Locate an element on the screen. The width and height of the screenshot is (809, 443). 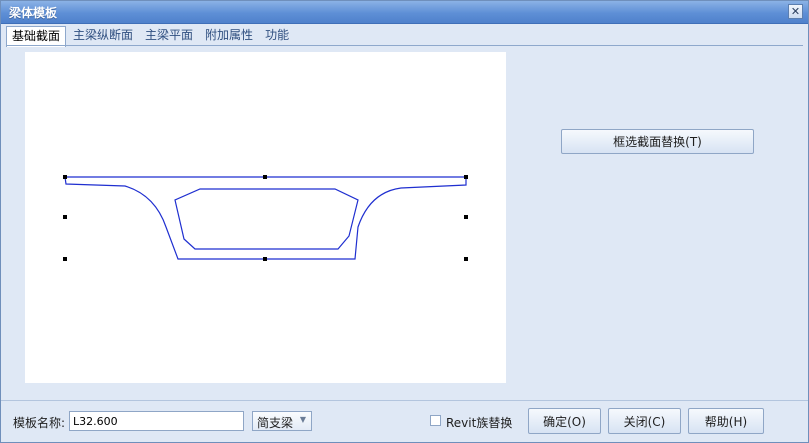
title-bar: 梁体模板 ✕ is located at coordinates (404, 12).